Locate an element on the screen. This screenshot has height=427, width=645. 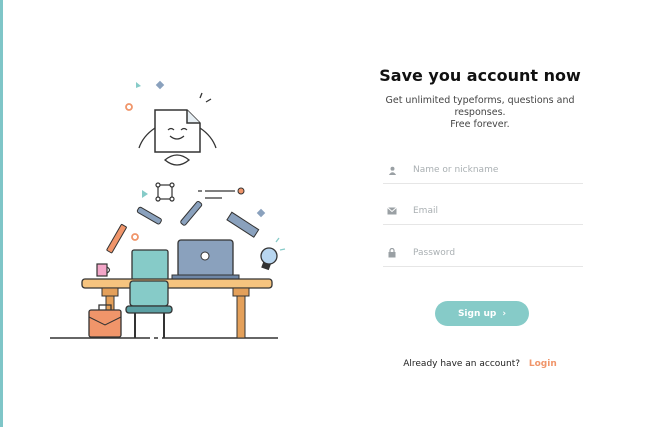
email-field is located at coordinates (483, 211).